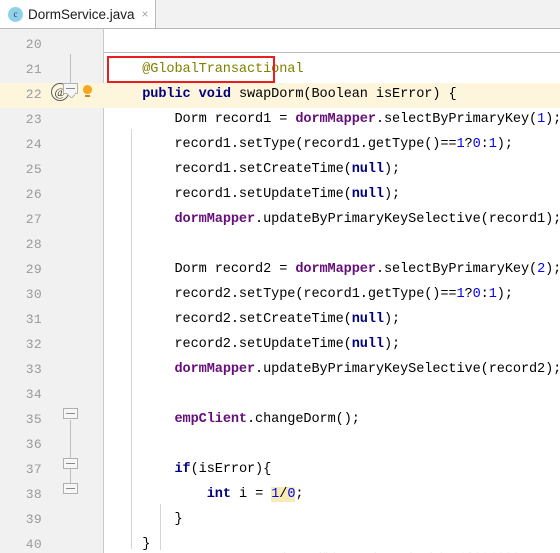 The image size is (560, 553). Describe the element at coordinates (81, 14) in the screenshot. I see `editor-tab-label: DormService.java` at that location.